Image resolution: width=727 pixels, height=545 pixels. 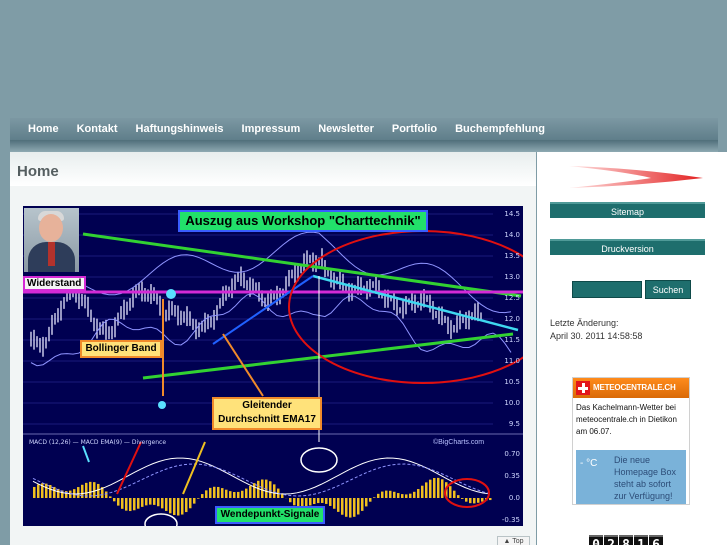 What do you see at coordinates (415, 303) in the screenshot?
I see `cyan-trendline` at bounding box center [415, 303].